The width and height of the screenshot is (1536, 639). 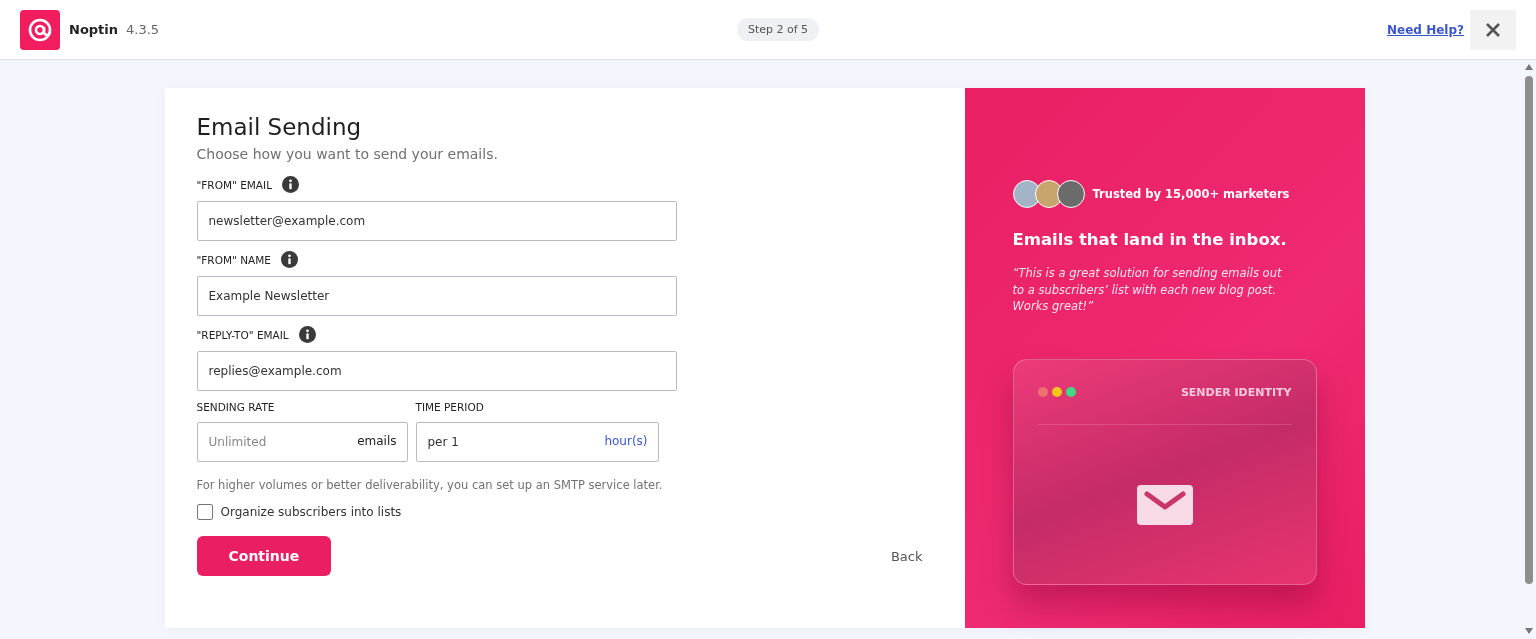 I want to click on help-link: Need Help?, so click(x=1425, y=29).